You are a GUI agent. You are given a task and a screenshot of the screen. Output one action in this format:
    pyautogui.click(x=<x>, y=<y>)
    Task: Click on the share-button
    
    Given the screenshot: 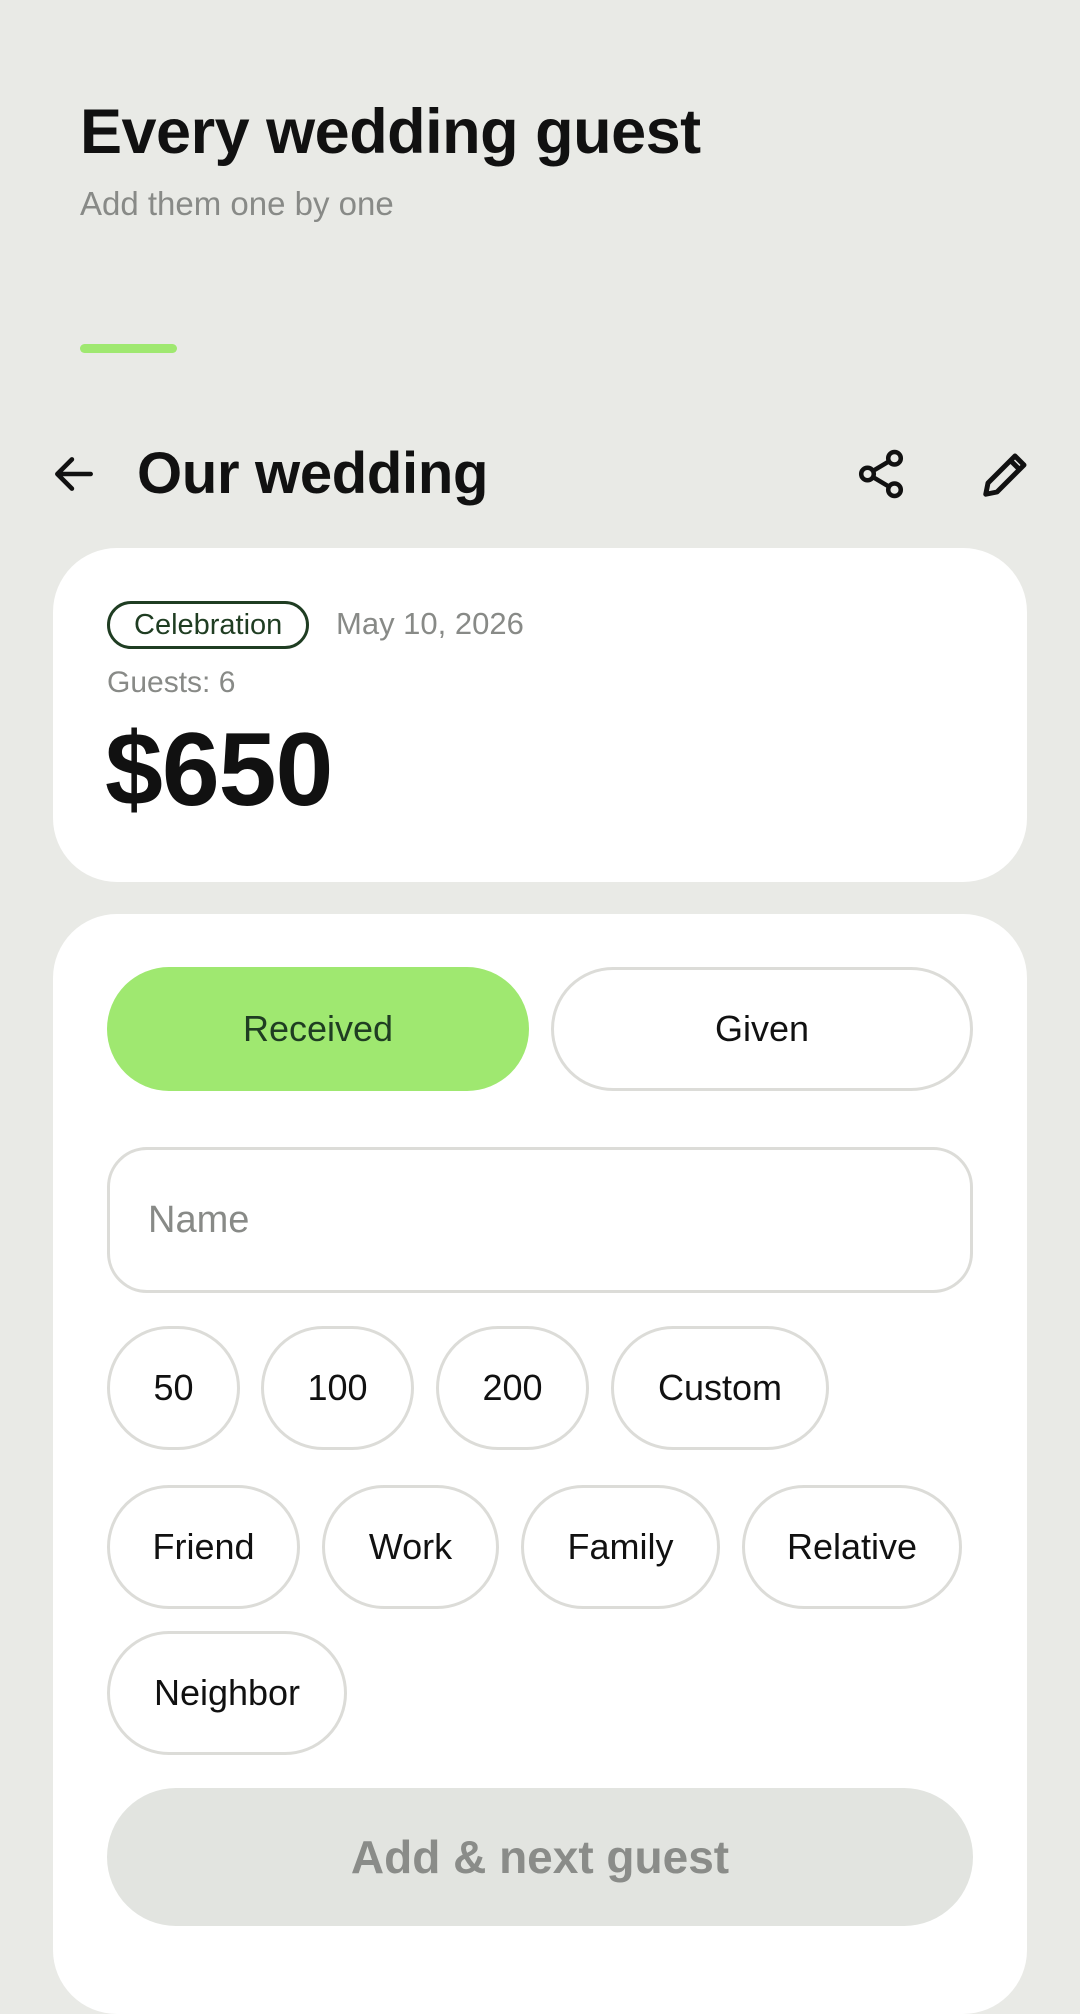 What is the action you would take?
    pyautogui.click(x=881, y=474)
    